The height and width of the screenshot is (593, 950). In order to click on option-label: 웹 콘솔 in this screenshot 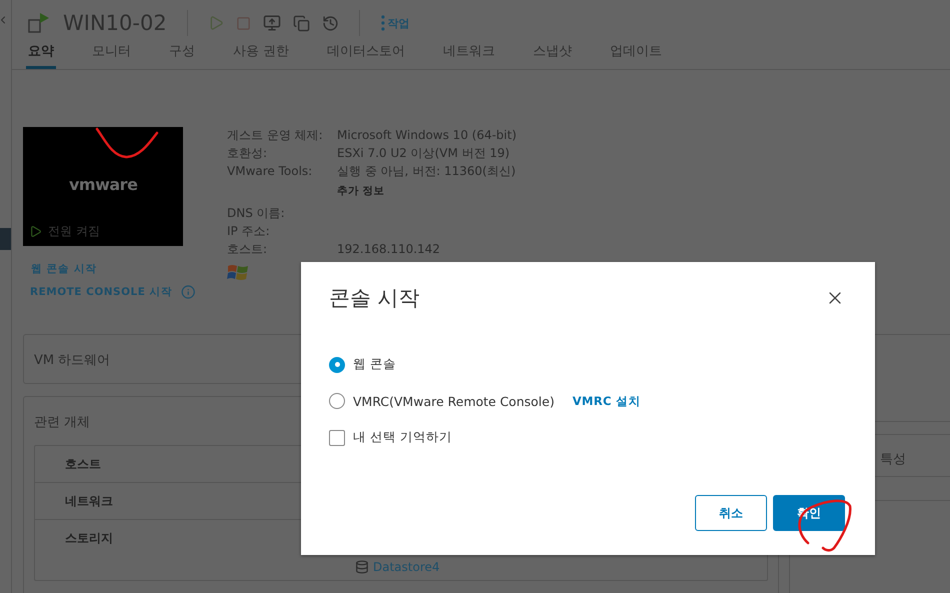, I will do `click(374, 364)`.